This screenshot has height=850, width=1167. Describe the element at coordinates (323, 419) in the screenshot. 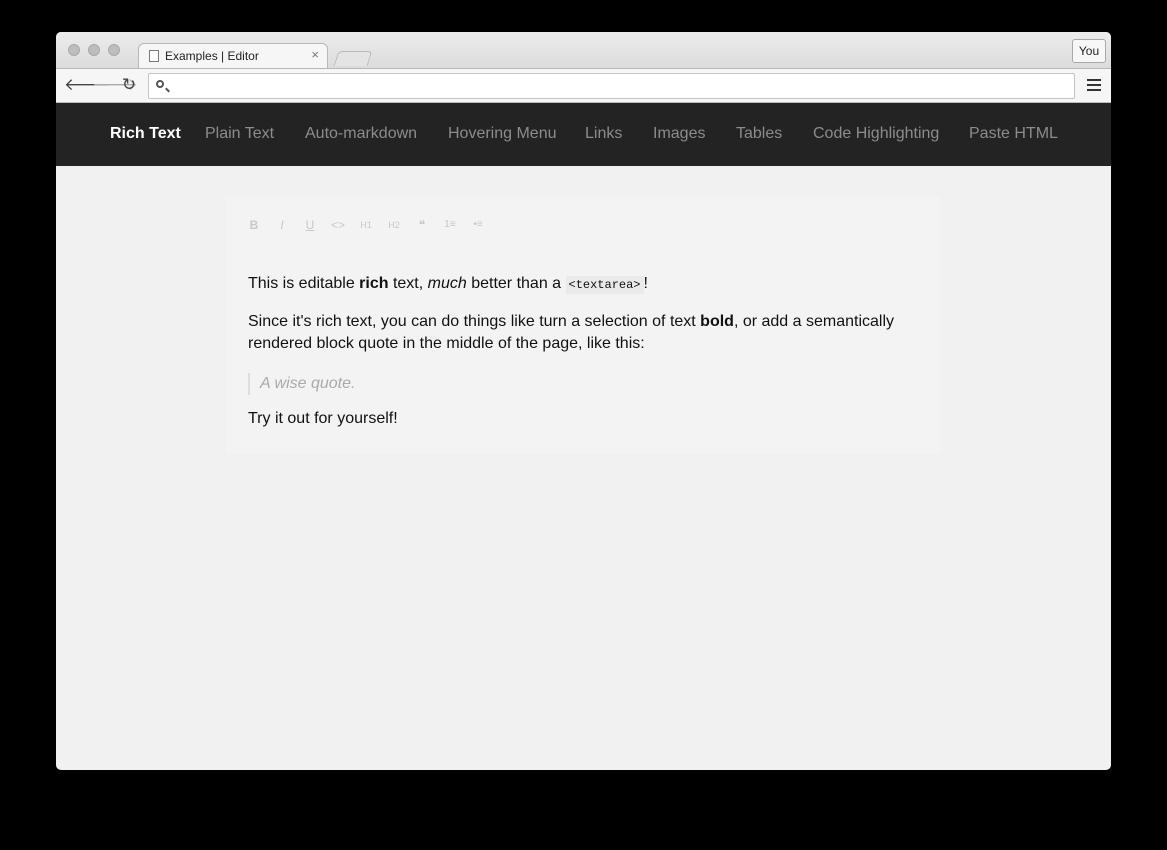

I see `paragraph-closing: Try it out for yourself!` at that location.